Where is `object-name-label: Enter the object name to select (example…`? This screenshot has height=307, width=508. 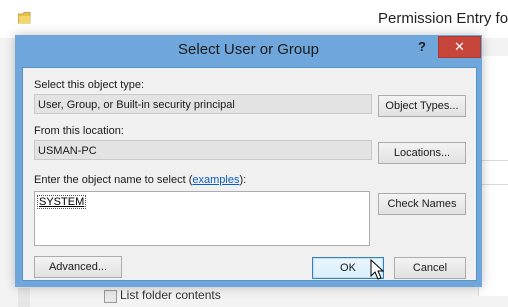
object-name-label: Enter the object name to select (example… is located at coordinates (140, 180).